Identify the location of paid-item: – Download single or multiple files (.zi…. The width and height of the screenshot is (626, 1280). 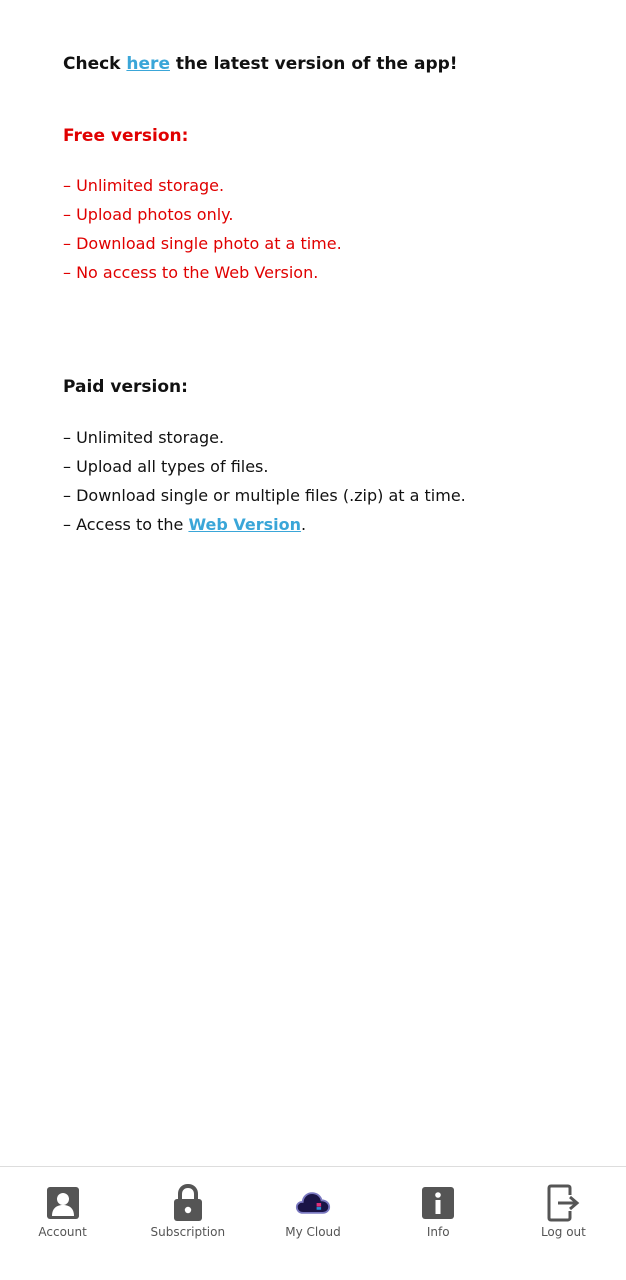
(264, 495).